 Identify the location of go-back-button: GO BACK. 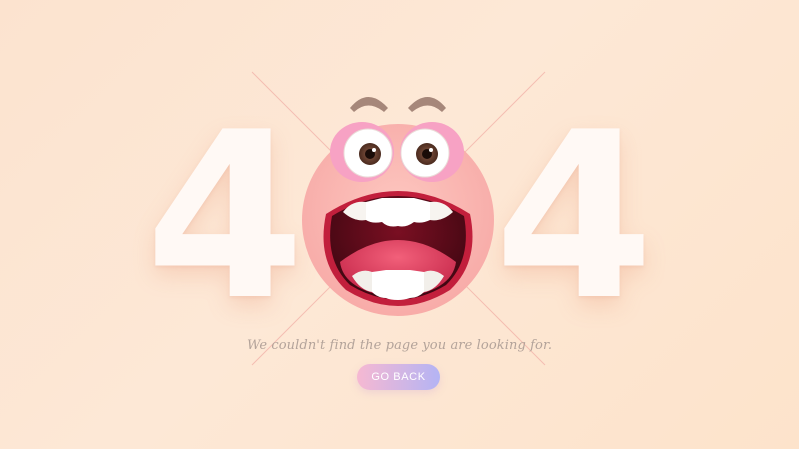
(398, 377).